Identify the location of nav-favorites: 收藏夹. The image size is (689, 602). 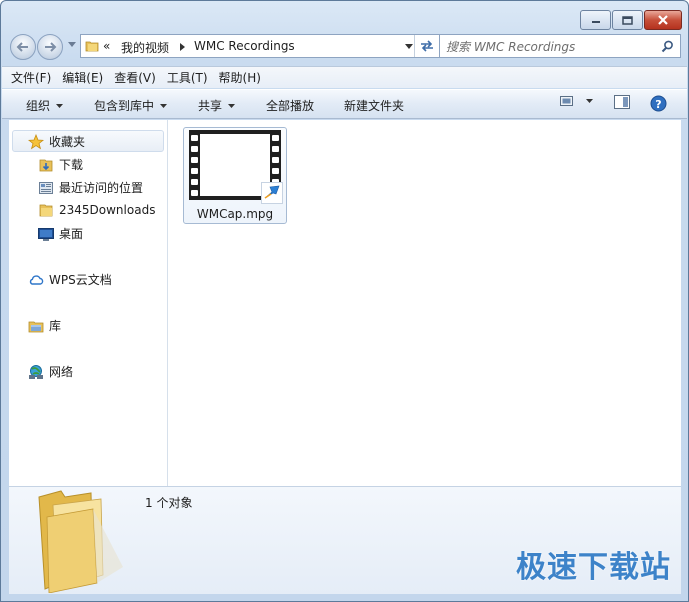
(56, 141).